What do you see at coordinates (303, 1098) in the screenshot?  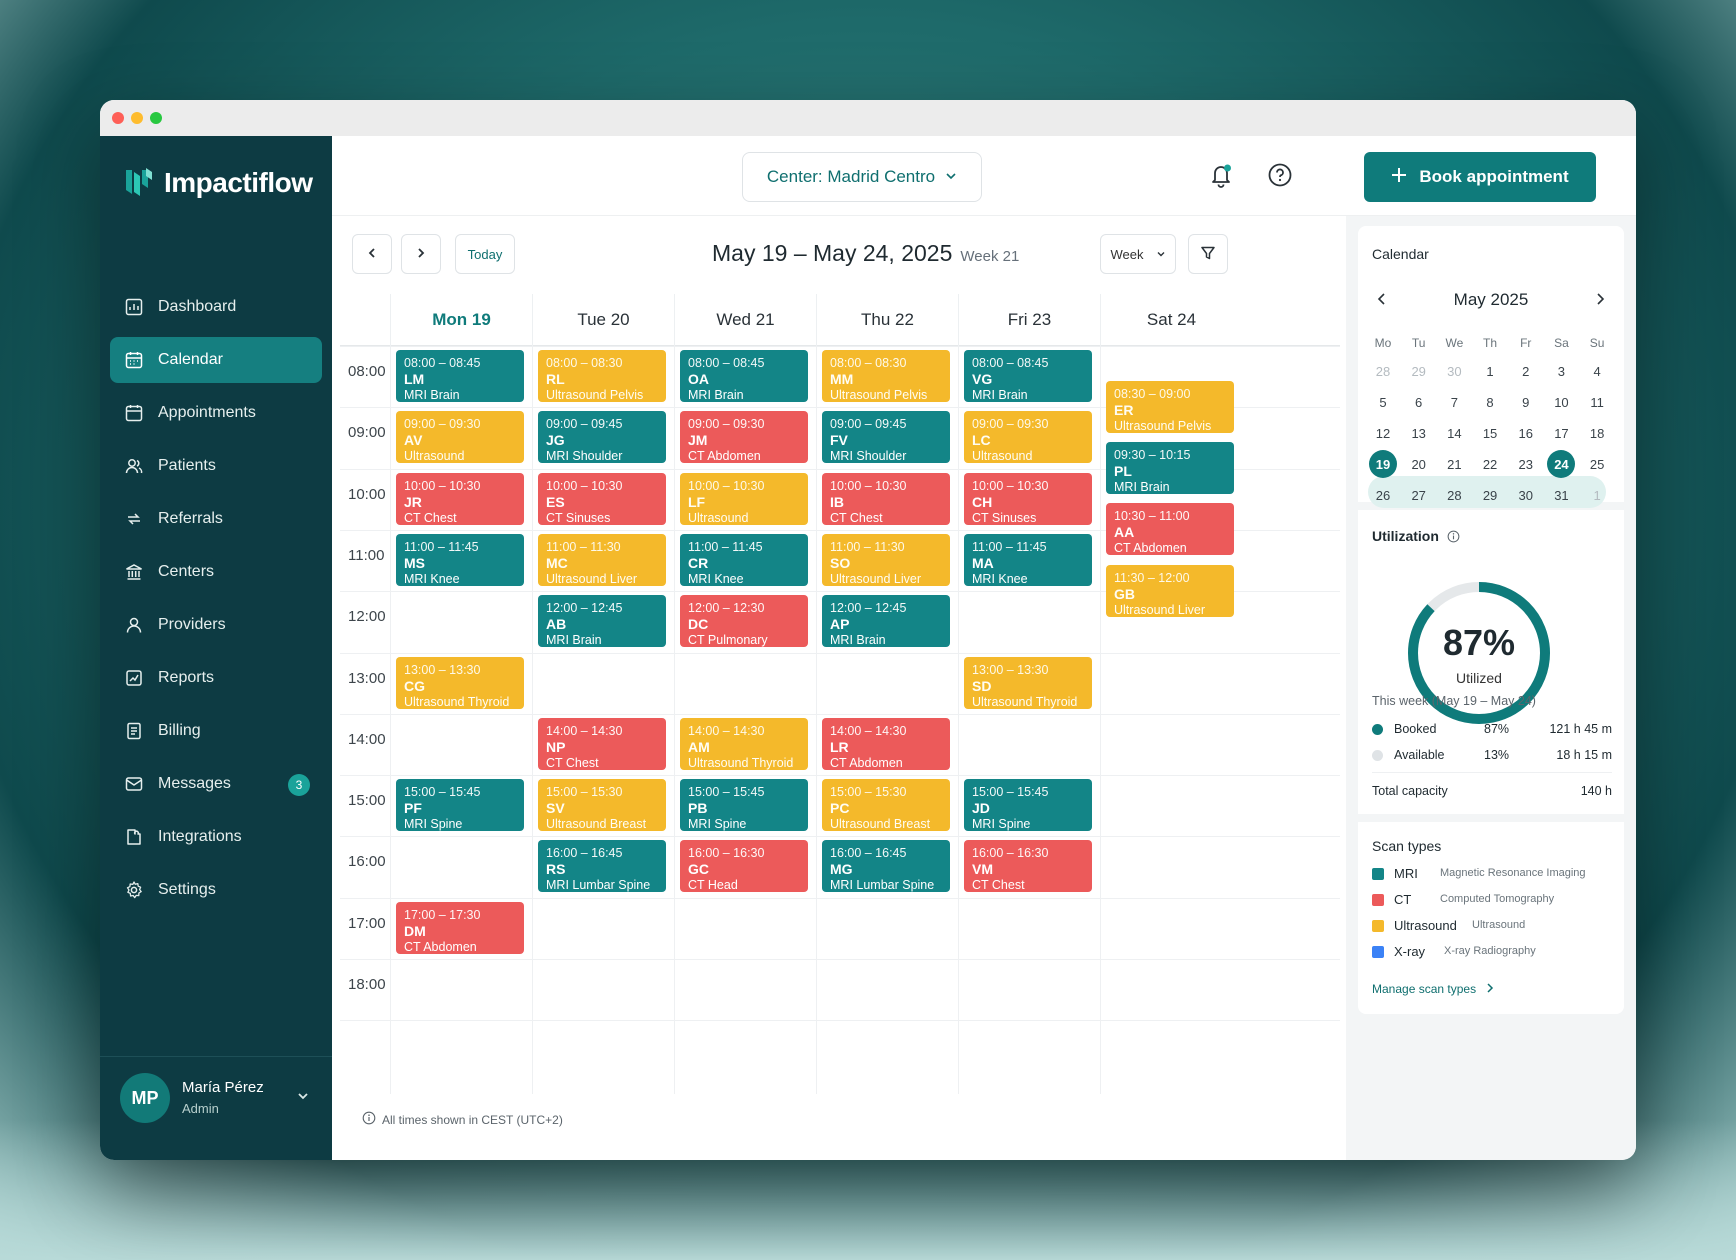 I see `chevron-down-icon` at bounding box center [303, 1098].